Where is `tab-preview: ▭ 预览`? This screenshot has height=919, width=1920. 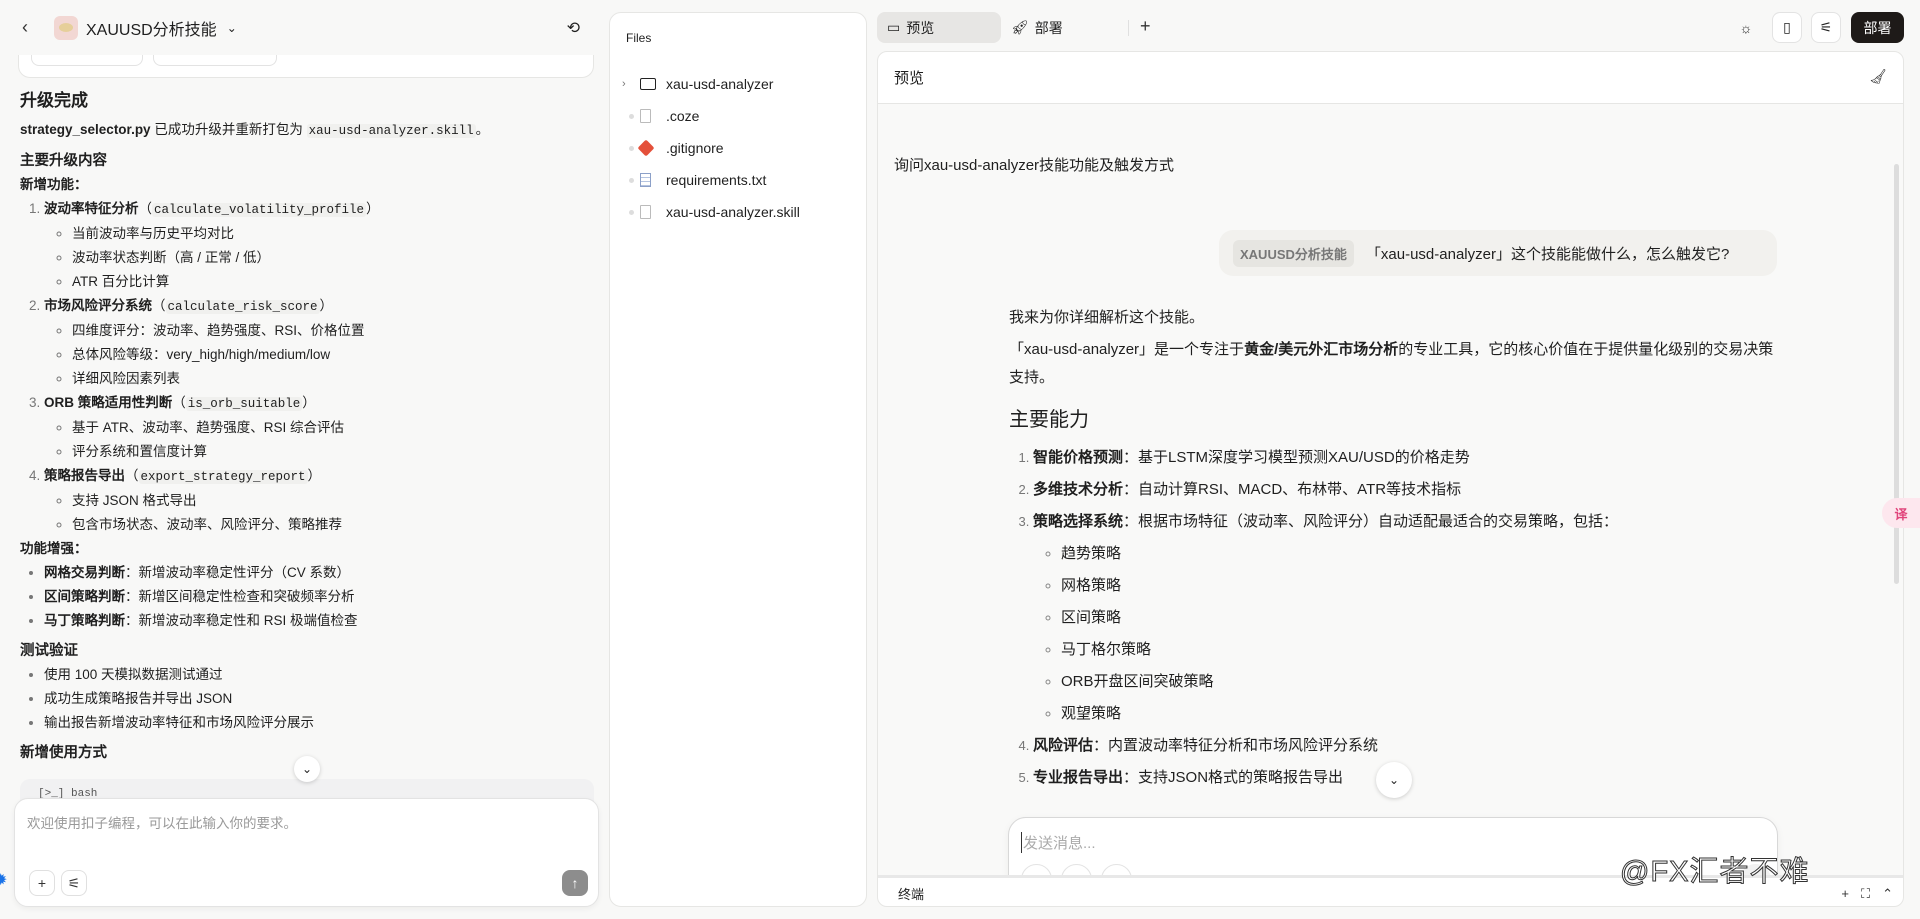 tab-preview: ▭ 预览 is located at coordinates (939, 27).